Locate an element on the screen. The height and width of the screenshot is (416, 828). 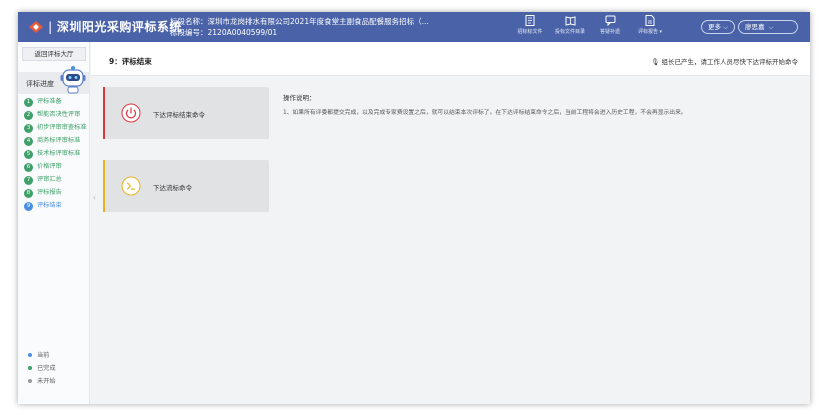
power-icon is located at coordinates (131, 113).